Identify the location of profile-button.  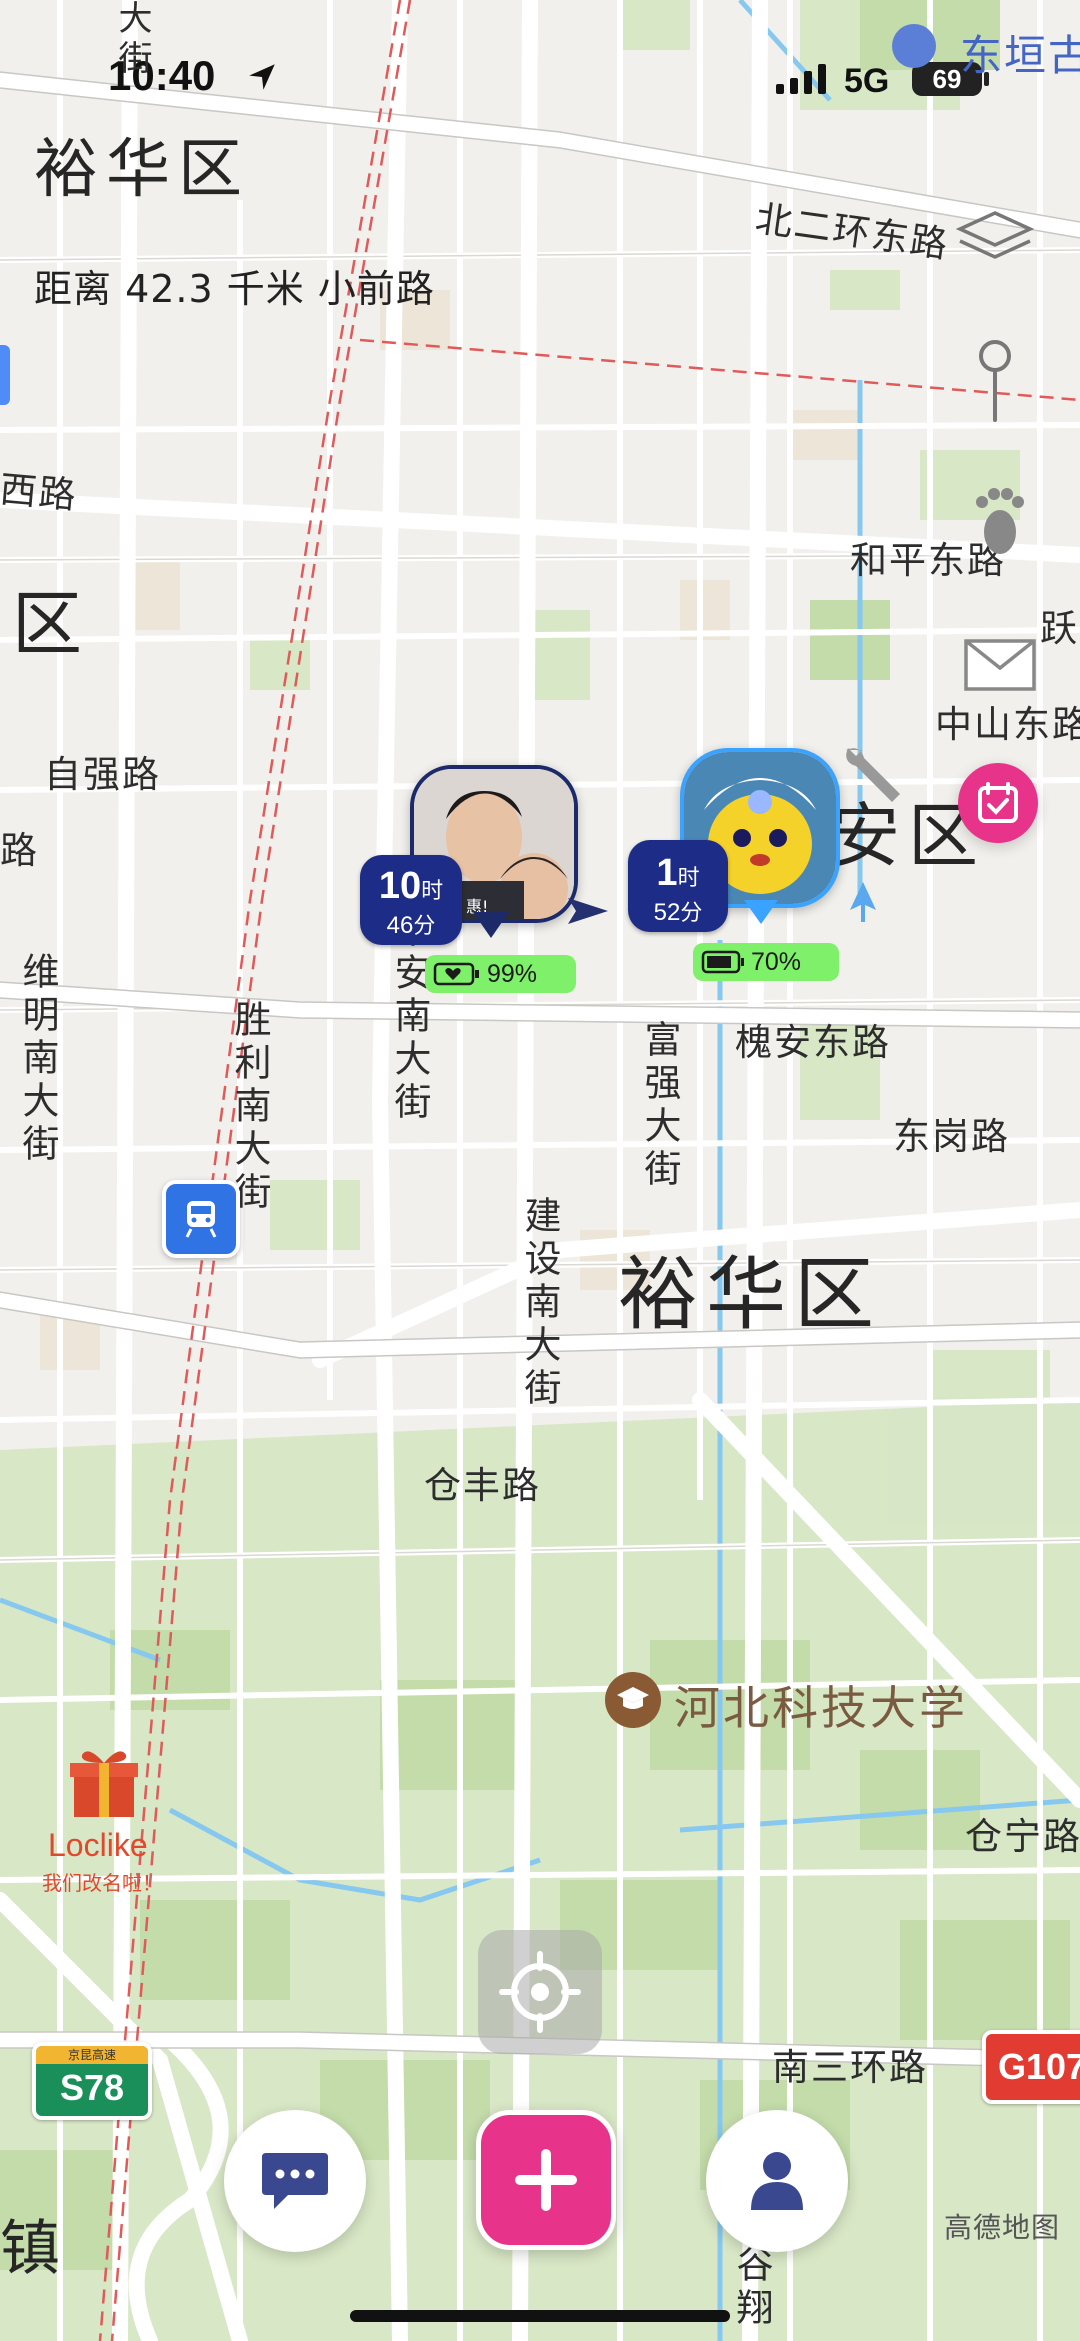
(777, 2181).